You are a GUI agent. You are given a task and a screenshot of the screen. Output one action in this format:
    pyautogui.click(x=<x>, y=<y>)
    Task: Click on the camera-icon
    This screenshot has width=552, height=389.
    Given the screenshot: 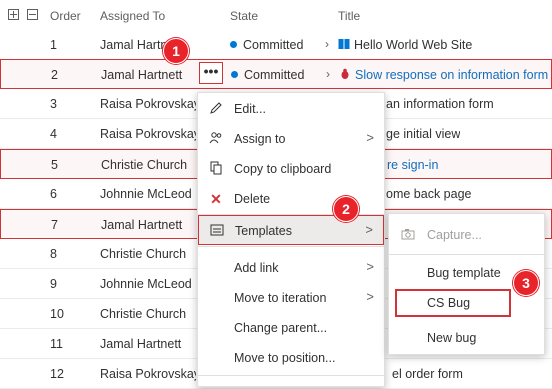 What is the action you would take?
    pyautogui.click(x=408, y=235)
    